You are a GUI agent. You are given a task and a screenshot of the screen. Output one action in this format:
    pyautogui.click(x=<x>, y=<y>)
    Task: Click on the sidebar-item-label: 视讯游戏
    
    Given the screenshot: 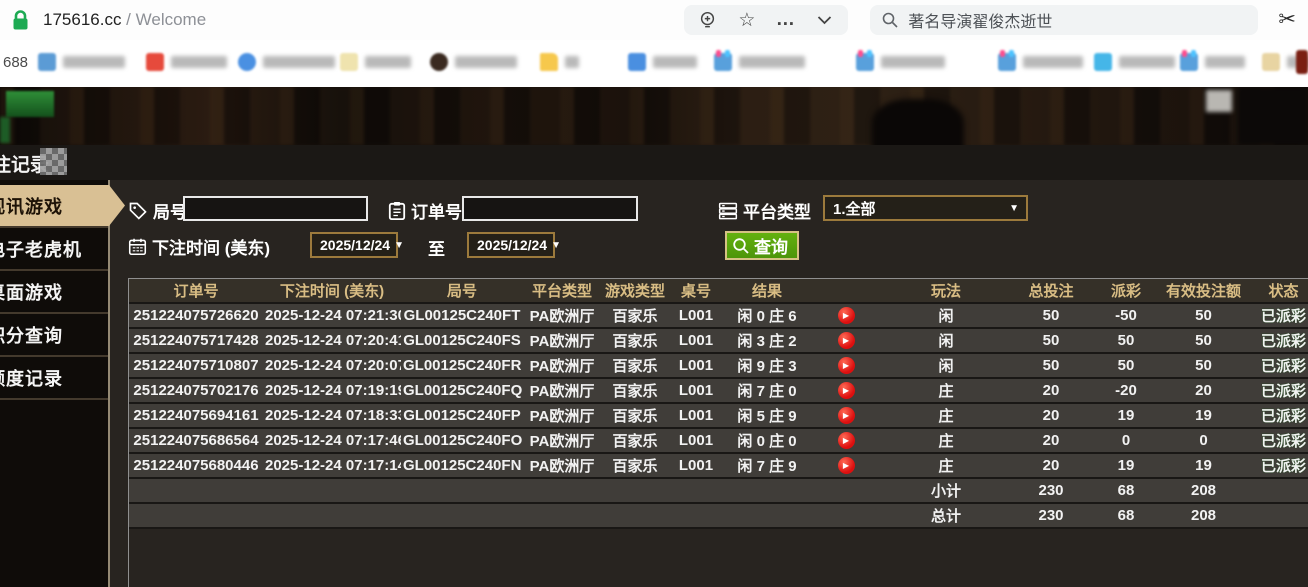 What is the action you would take?
    pyautogui.click(x=31, y=206)
    